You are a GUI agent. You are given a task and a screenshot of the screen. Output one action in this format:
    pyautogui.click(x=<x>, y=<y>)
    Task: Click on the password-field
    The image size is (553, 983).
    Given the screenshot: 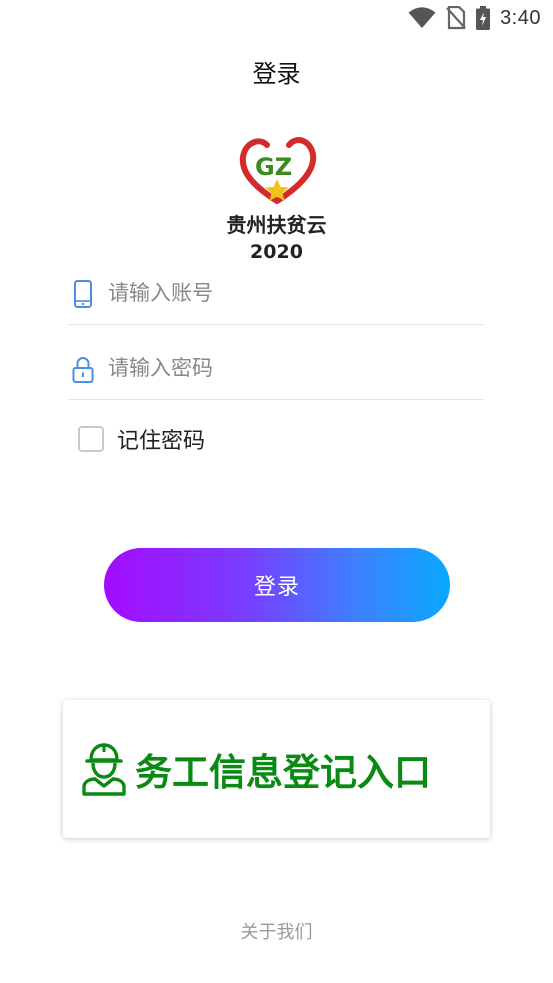 What is the action you would take?
    pyautogui.click(x=276, y=370)
    